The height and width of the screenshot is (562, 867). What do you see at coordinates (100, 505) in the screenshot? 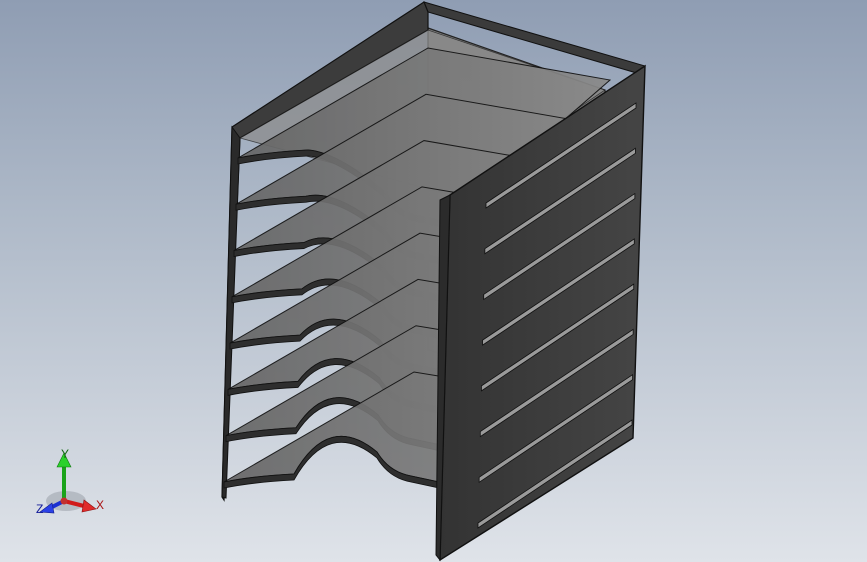
I see `triad-x-label: X` at bounding box center [100, 505].